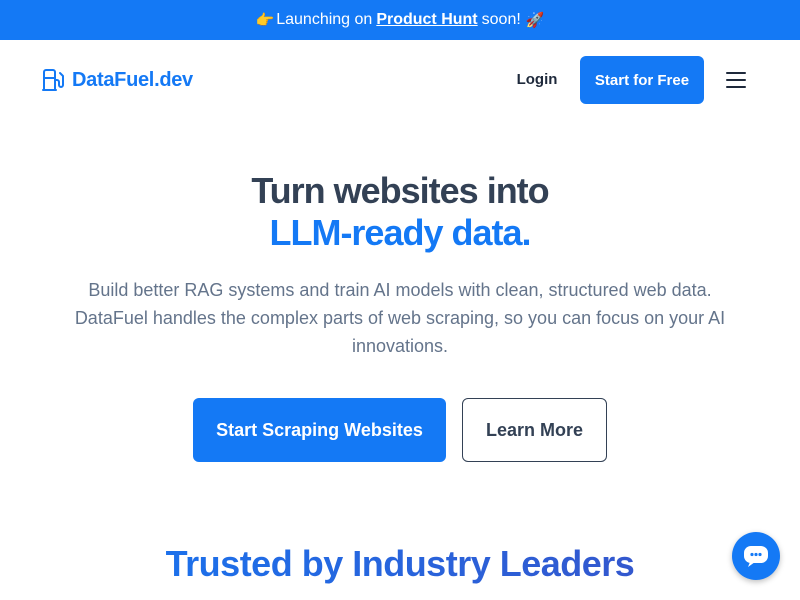 This screenshot has height=600, width=800. What do you see at coordinates (501, 19) in the screenshot?
I see `banner-suffix: soon!` at bounding box center [501, 19].